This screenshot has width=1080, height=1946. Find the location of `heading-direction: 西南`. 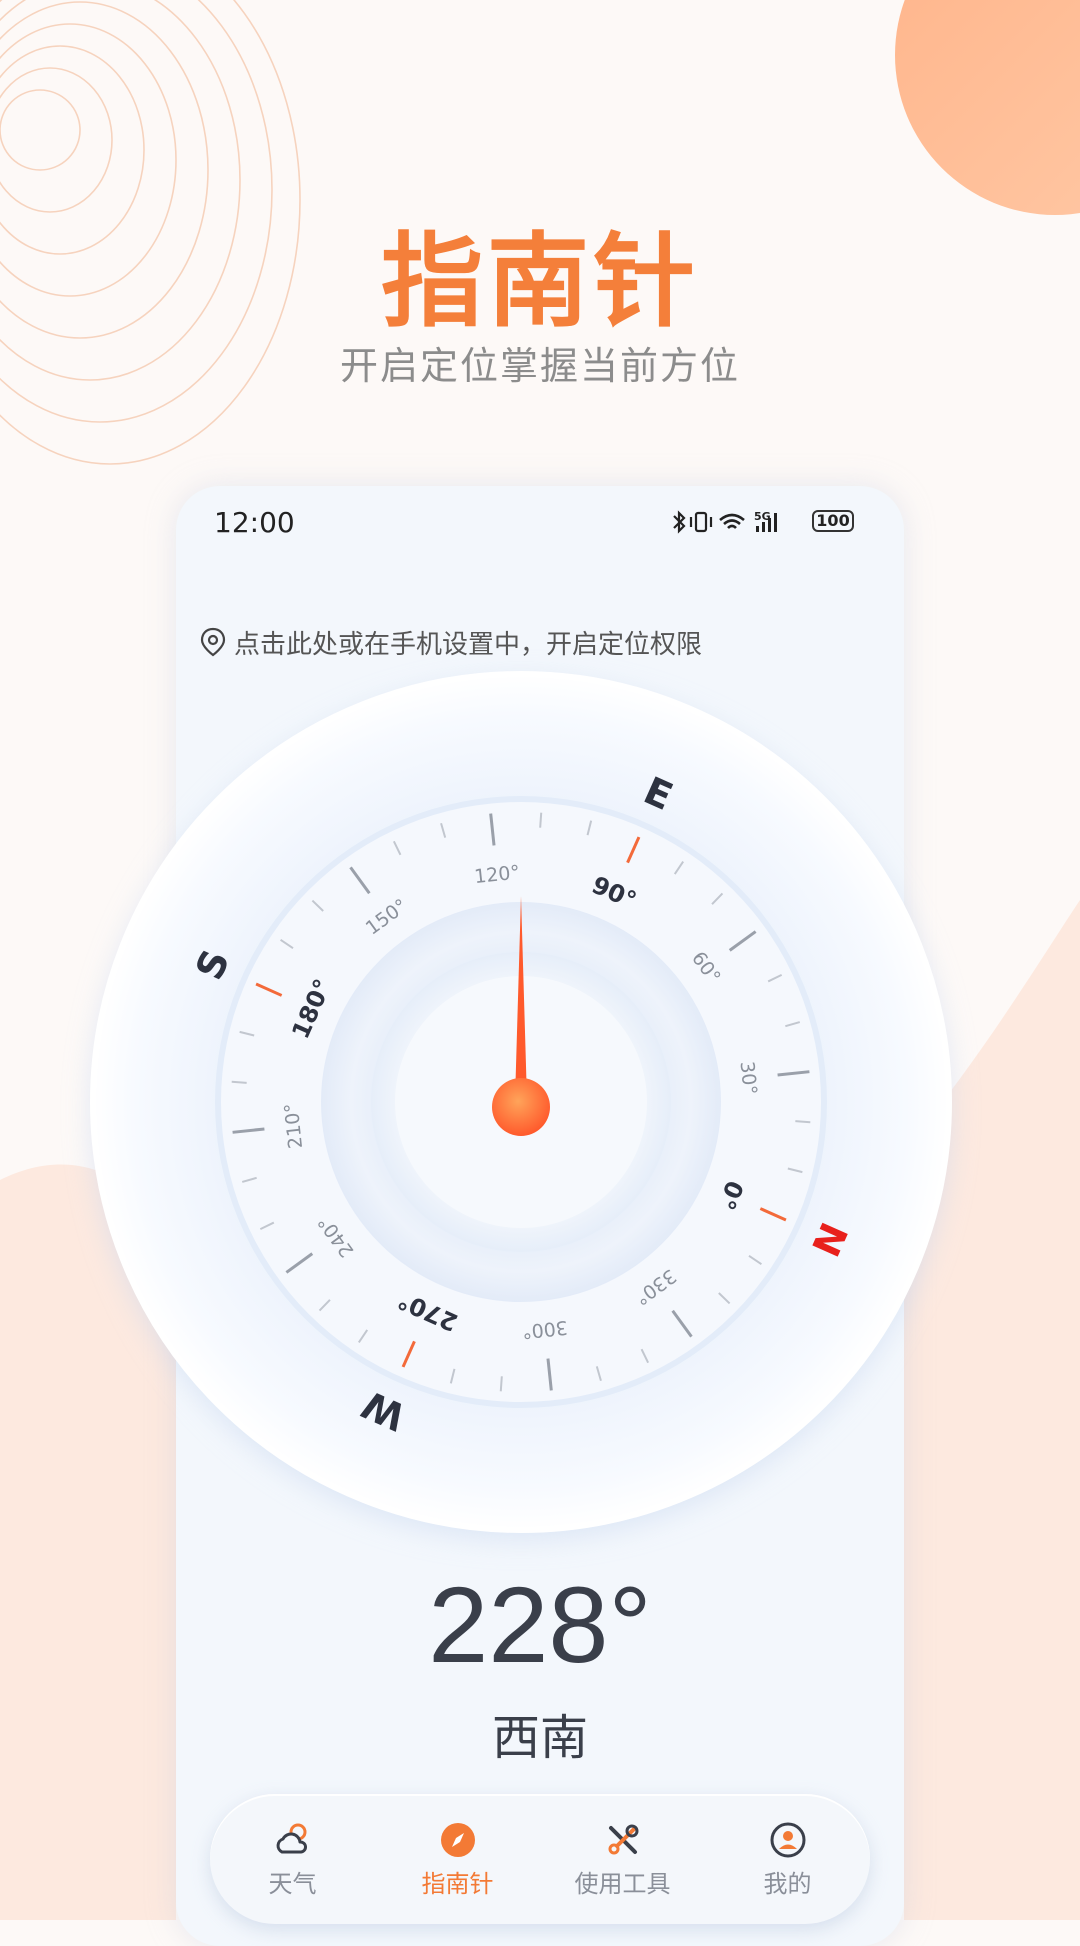

heading-direction: 西南 is located at coordinates (539, 1738).